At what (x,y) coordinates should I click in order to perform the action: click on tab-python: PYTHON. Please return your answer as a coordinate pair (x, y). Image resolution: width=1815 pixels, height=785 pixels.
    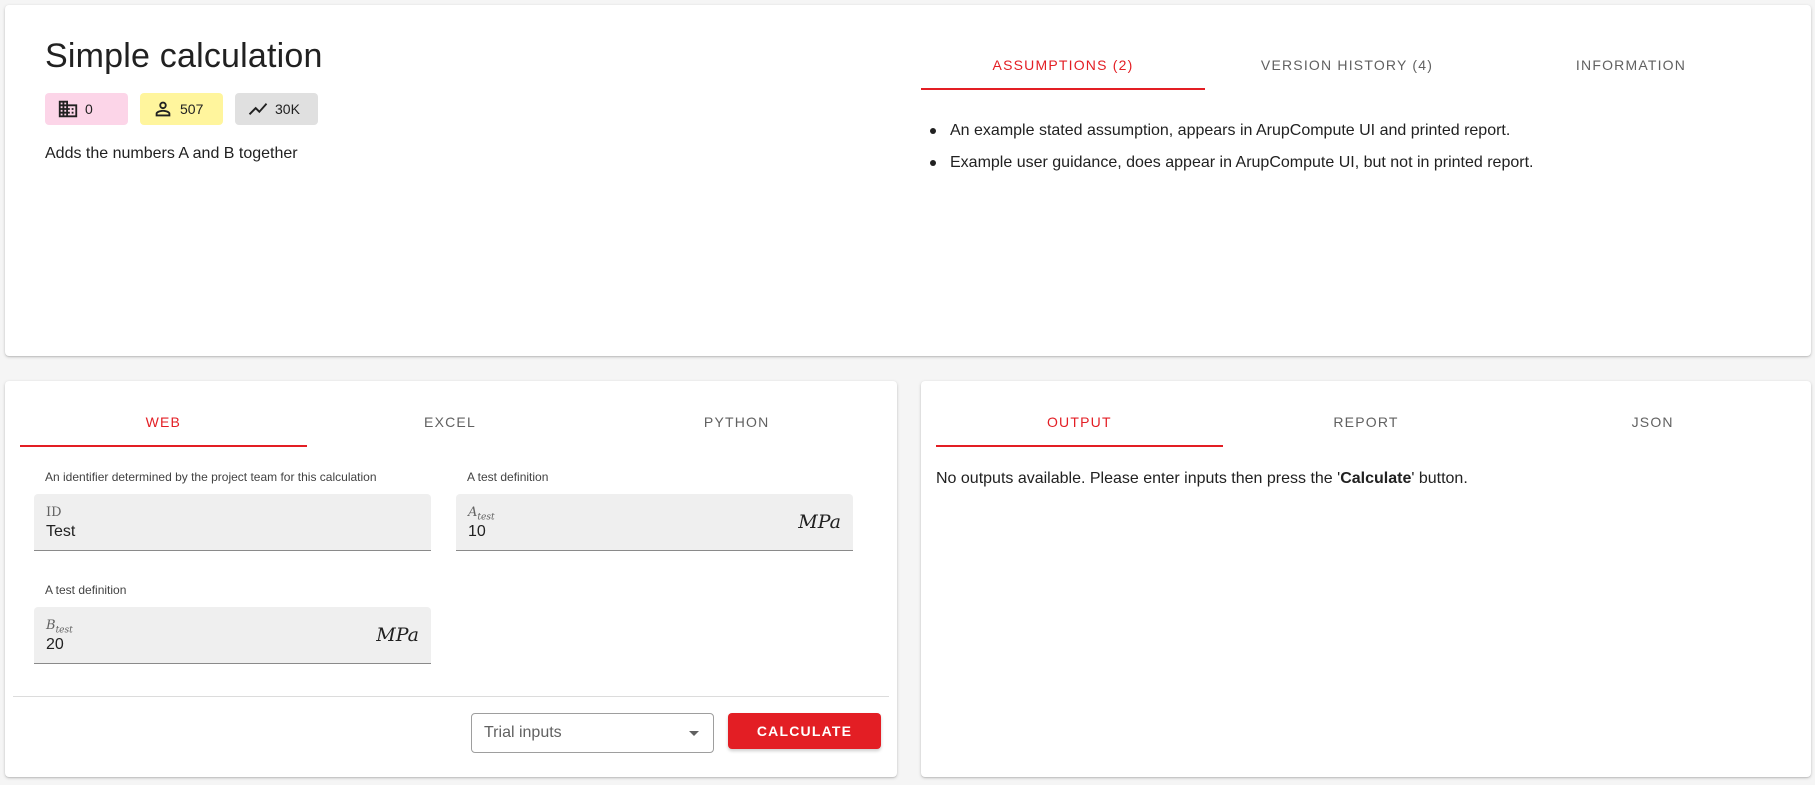
    Looking at the image, I should click on (736, 422).